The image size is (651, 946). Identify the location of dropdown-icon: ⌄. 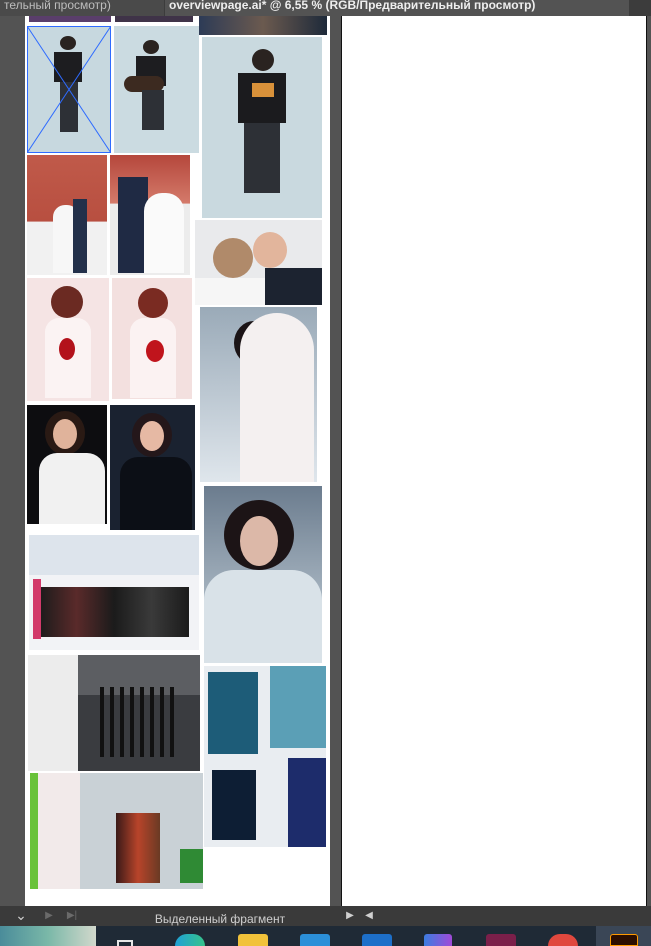
(21, 916).